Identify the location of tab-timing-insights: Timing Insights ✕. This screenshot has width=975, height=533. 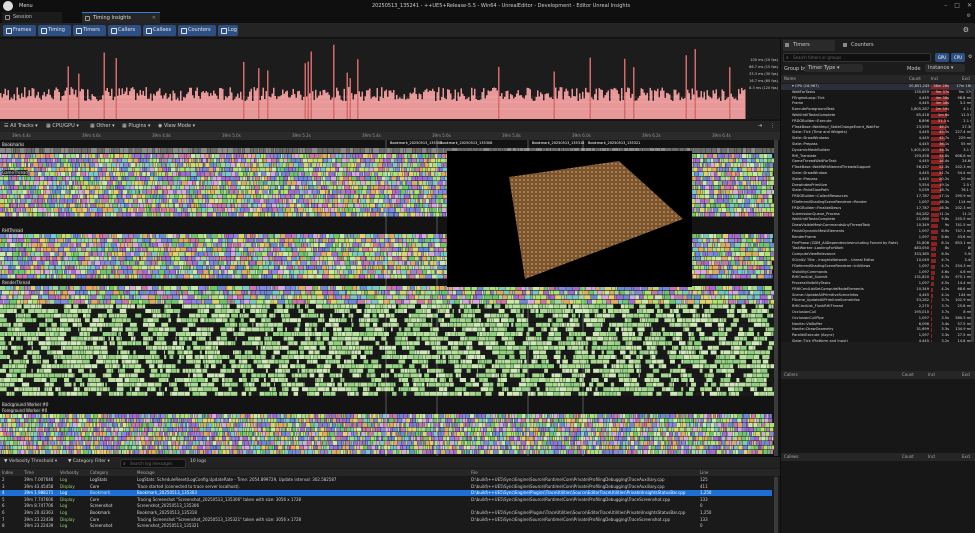
(121, 17).